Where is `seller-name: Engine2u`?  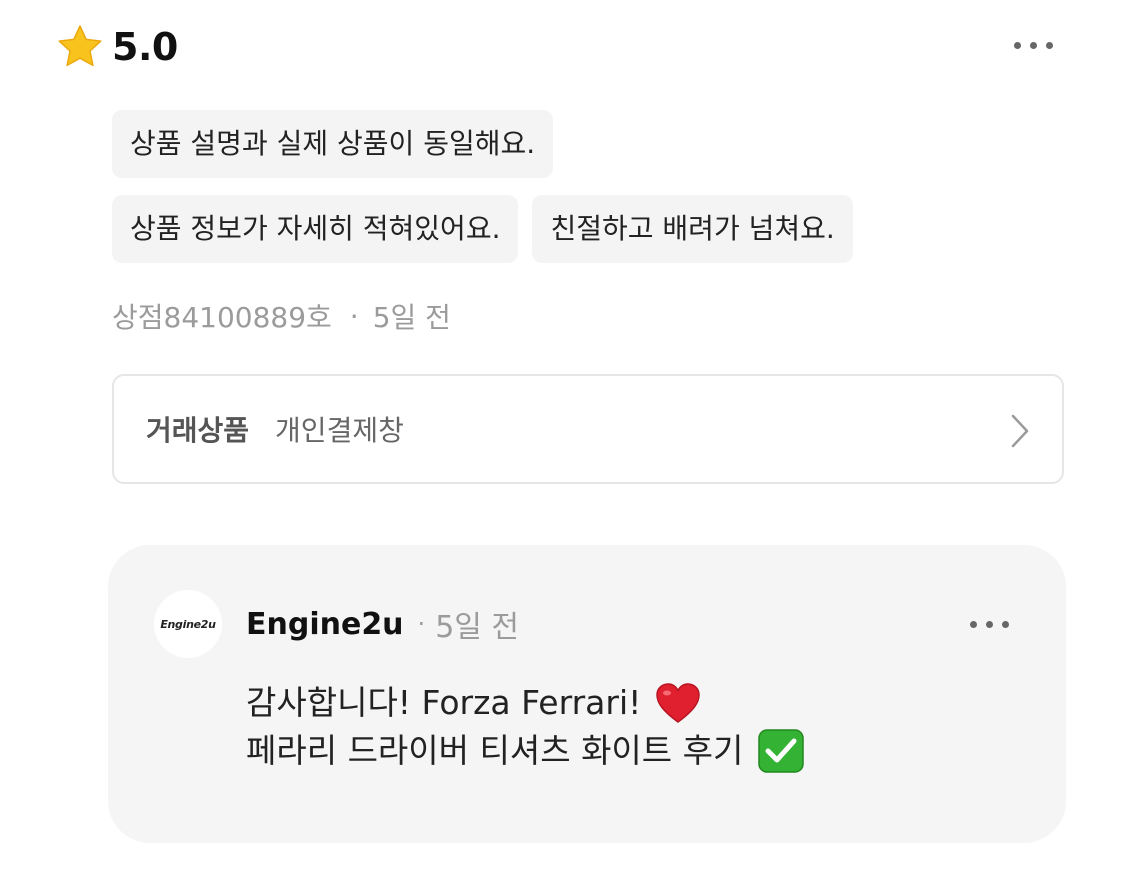
seller-name: Engine2u is located at coordinates (325, 624).